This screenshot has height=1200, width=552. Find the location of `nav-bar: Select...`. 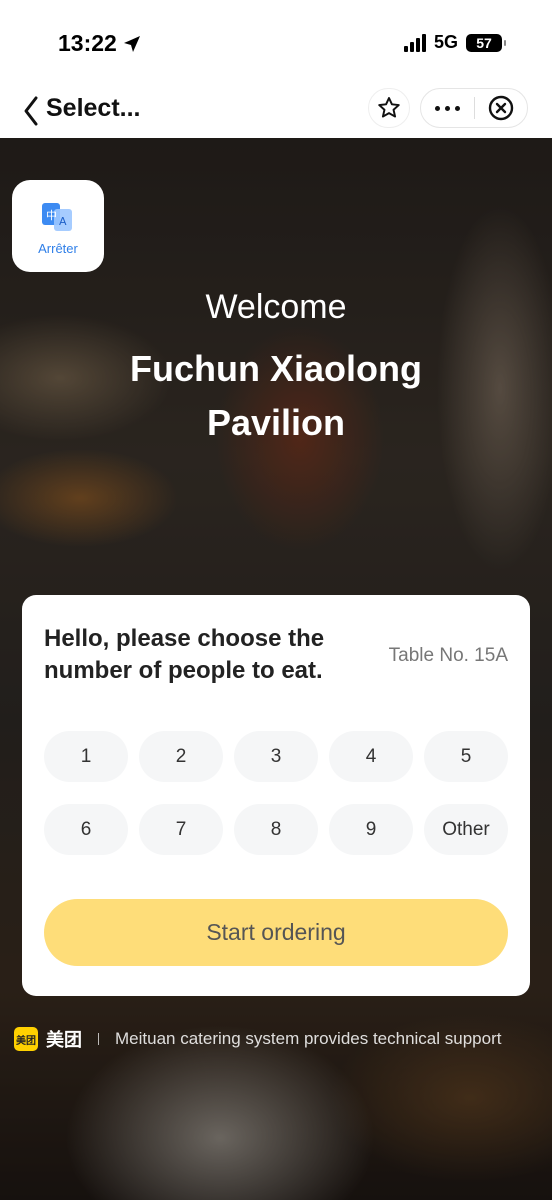

nav-bar: Select... is located at coordinates (276, 113).